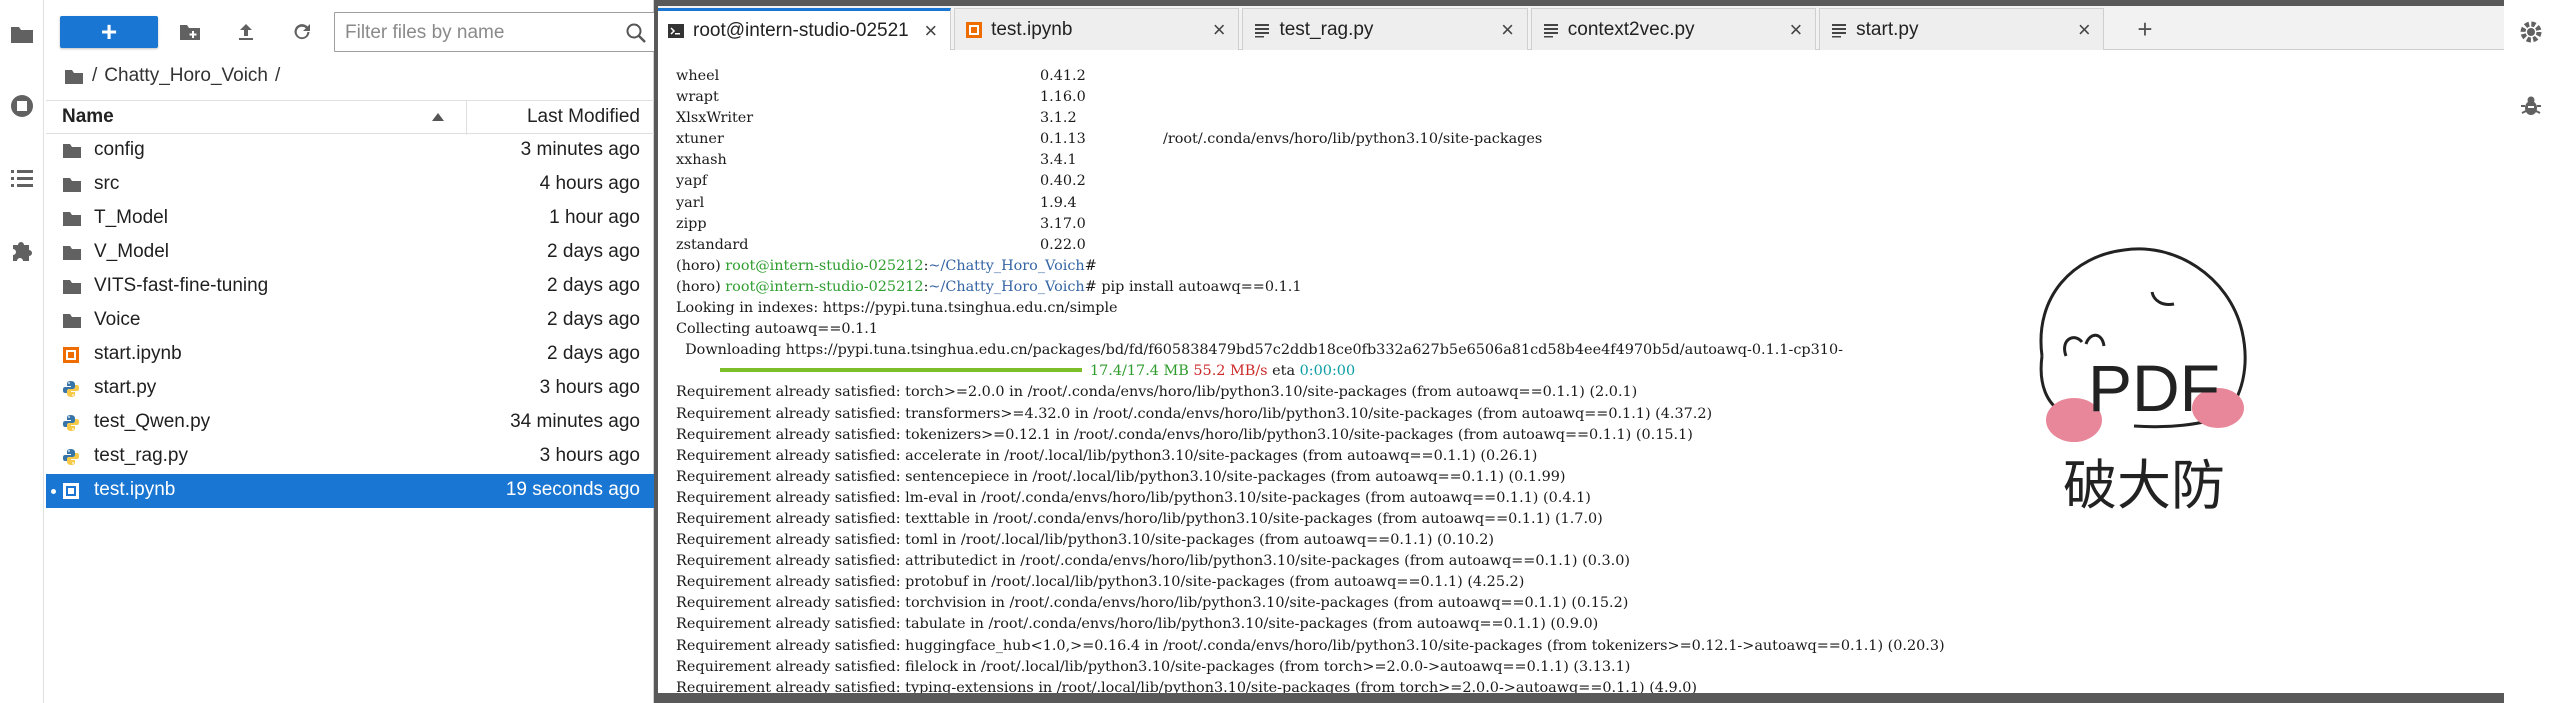  What do you see at coordinates (1887, 29) in the screenshot?
I see `tab-label: start.py` at bounding box center [1887, 29].